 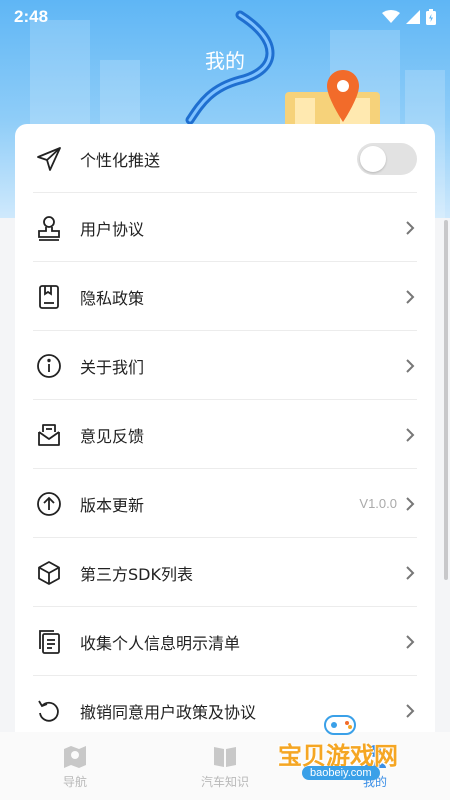 I want to click on status-bar: 2:48, so click(x=225, y=17).